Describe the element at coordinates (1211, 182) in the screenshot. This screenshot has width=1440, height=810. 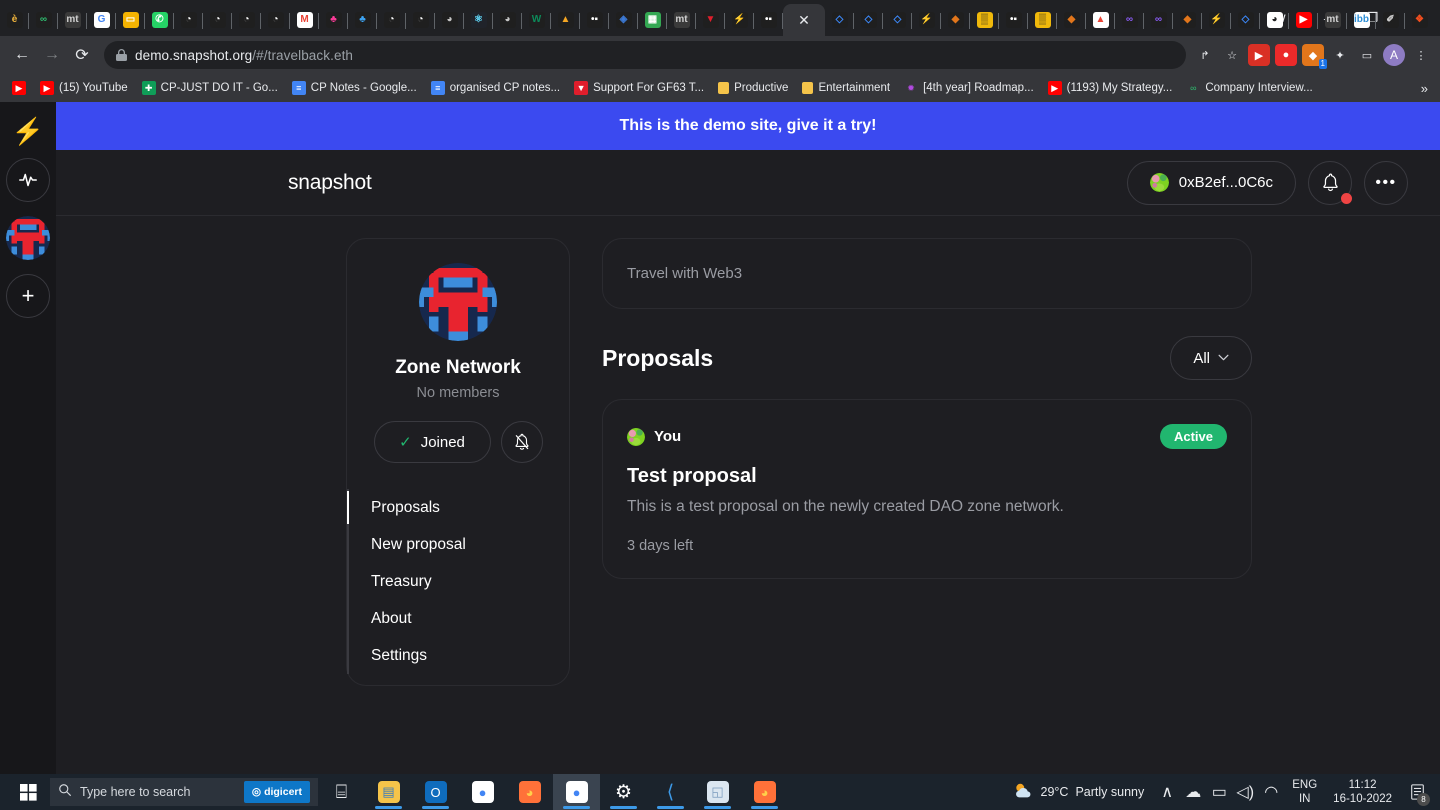
I see `wallet-address-button: 0xB2ef...0C6c` at that location.